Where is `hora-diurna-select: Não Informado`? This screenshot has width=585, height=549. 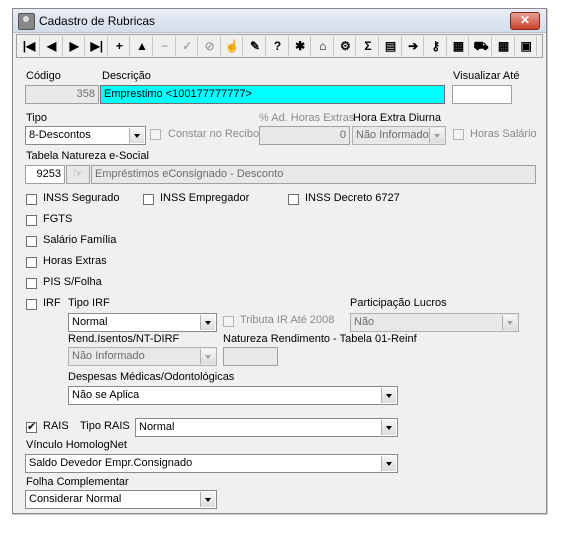
hora-diurna-select: Não Informado is located at coordinates (399, 135).